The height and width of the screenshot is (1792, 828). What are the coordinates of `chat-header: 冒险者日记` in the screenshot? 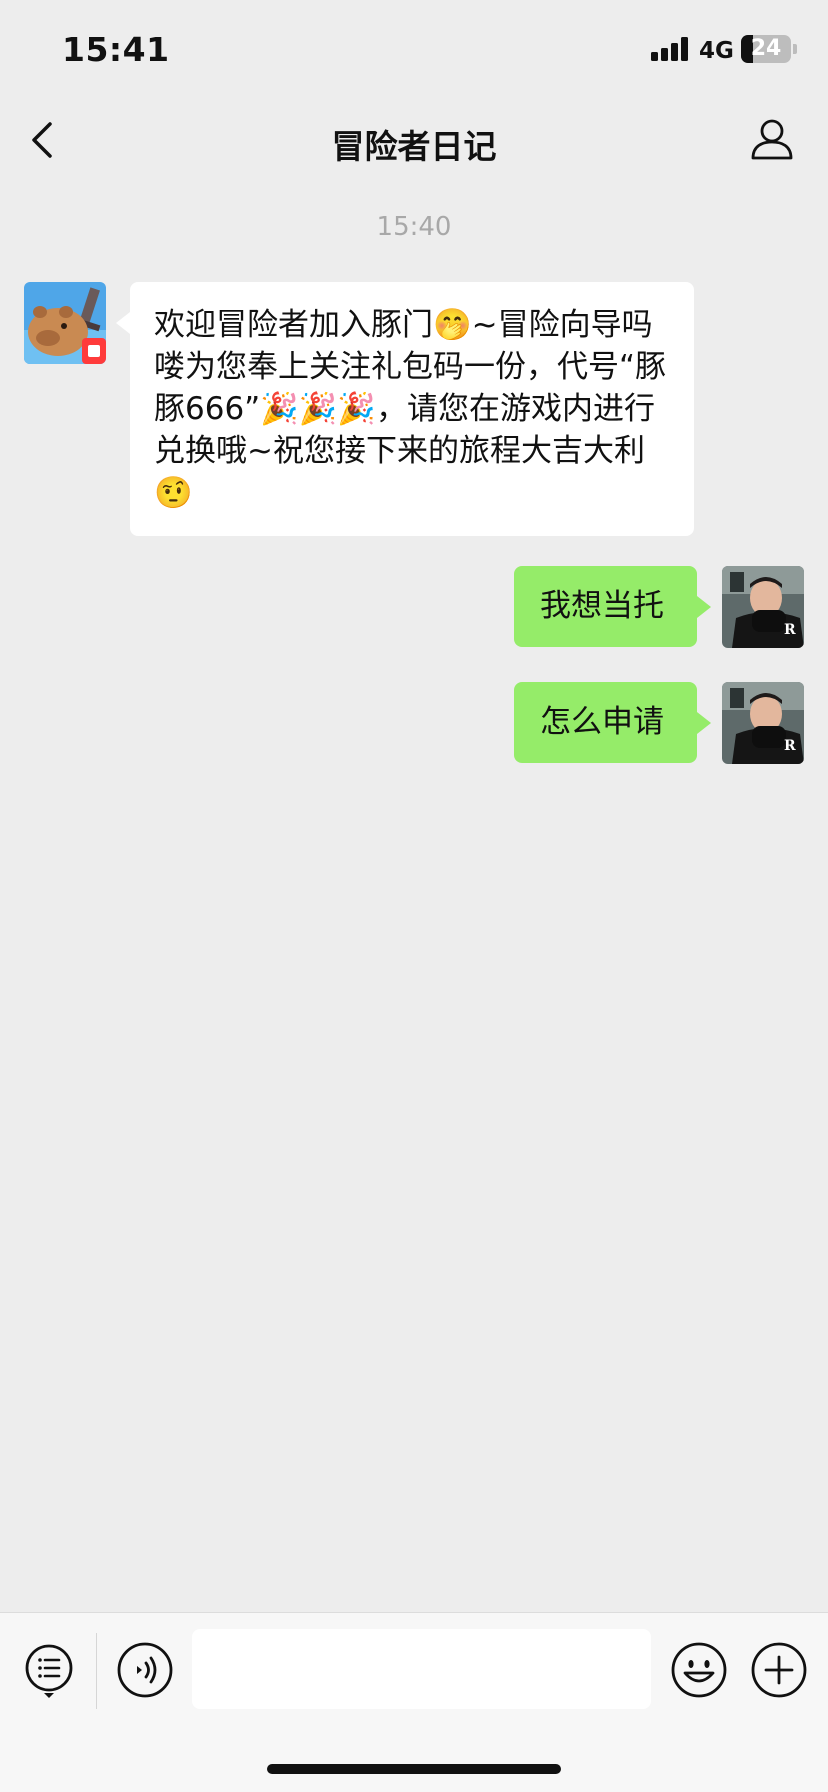 It's located at (414, 140).